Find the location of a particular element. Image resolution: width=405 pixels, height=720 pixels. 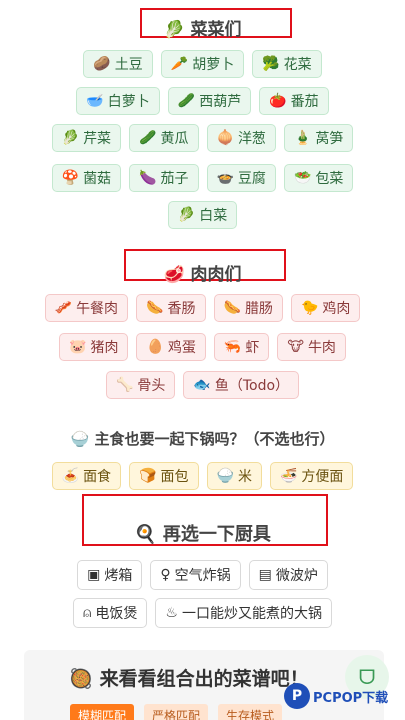

veg-chip: 🥔 土豆 is located at coordinates (118, 64).